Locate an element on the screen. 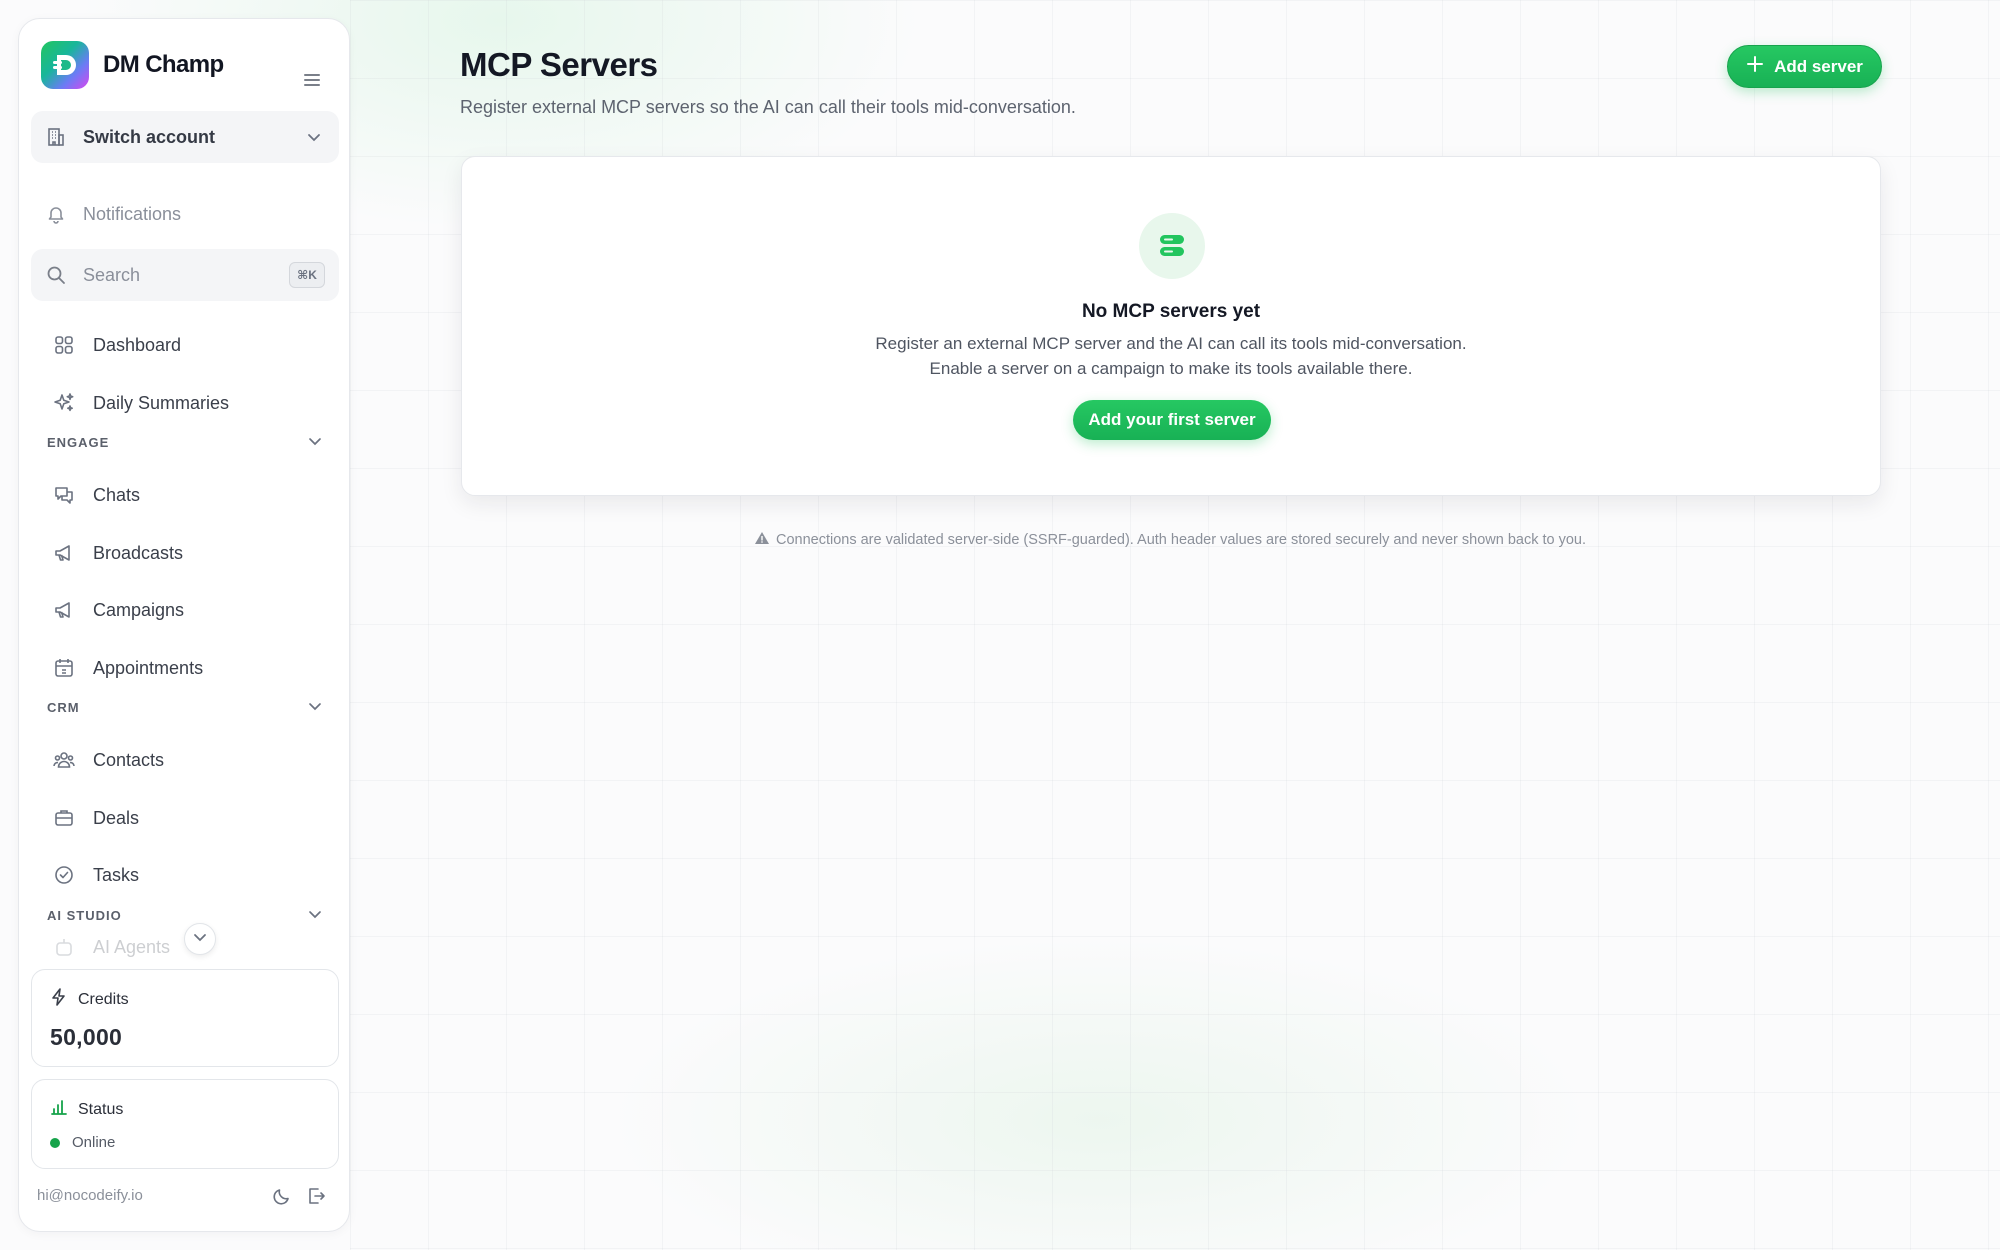 The height and width of the screenshot is (1250, 2000). search-input: Search ⌘K is located at coordinates (185, 275).